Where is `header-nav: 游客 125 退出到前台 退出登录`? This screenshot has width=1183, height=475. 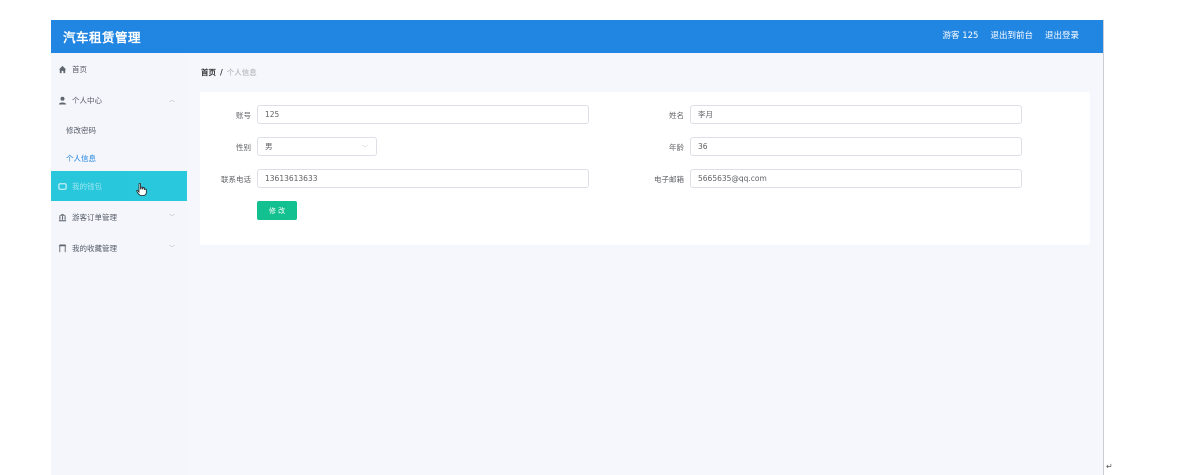
header-nav: 游客 125 退出到前台 退出登录 is located at coordinates (1011, 35).